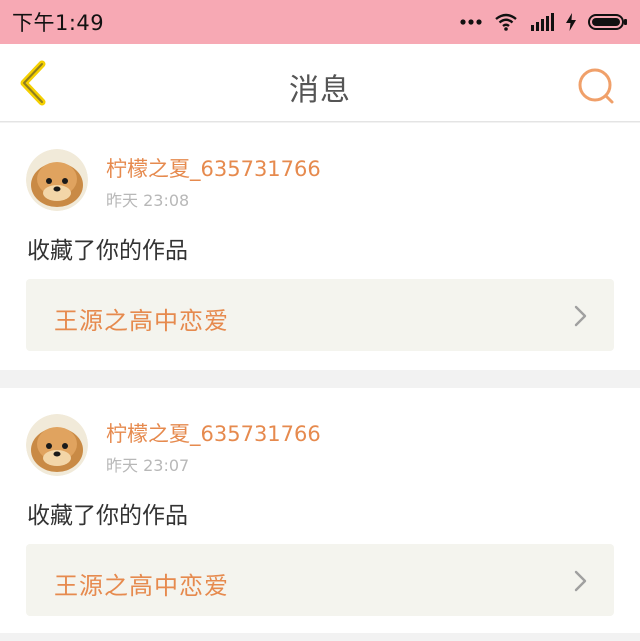  Describe the element at coordinates (320, 22) in the screenshot. I see `status-bar: 下午1:49` at that location.